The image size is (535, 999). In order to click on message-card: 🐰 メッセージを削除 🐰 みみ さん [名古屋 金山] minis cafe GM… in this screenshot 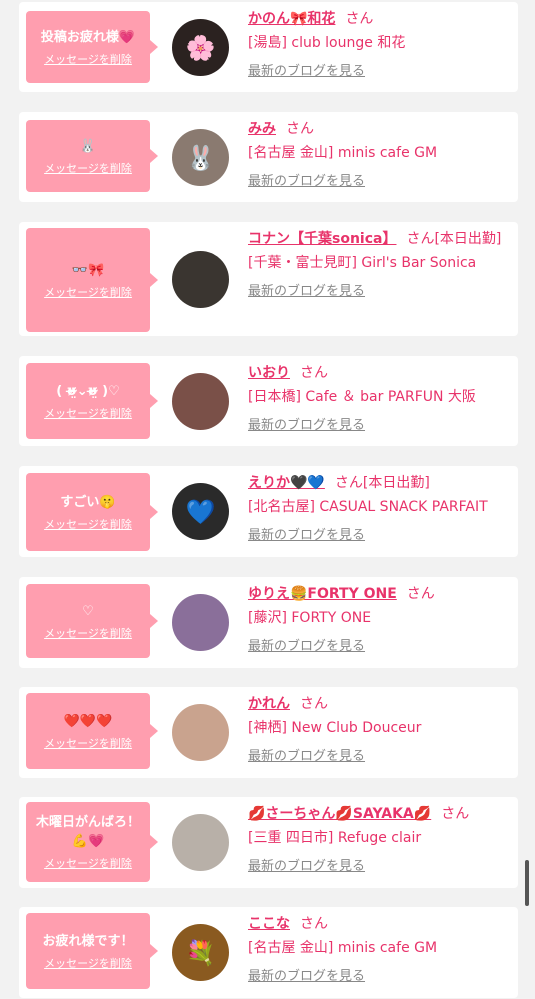, I will do `click(268, 157)`.